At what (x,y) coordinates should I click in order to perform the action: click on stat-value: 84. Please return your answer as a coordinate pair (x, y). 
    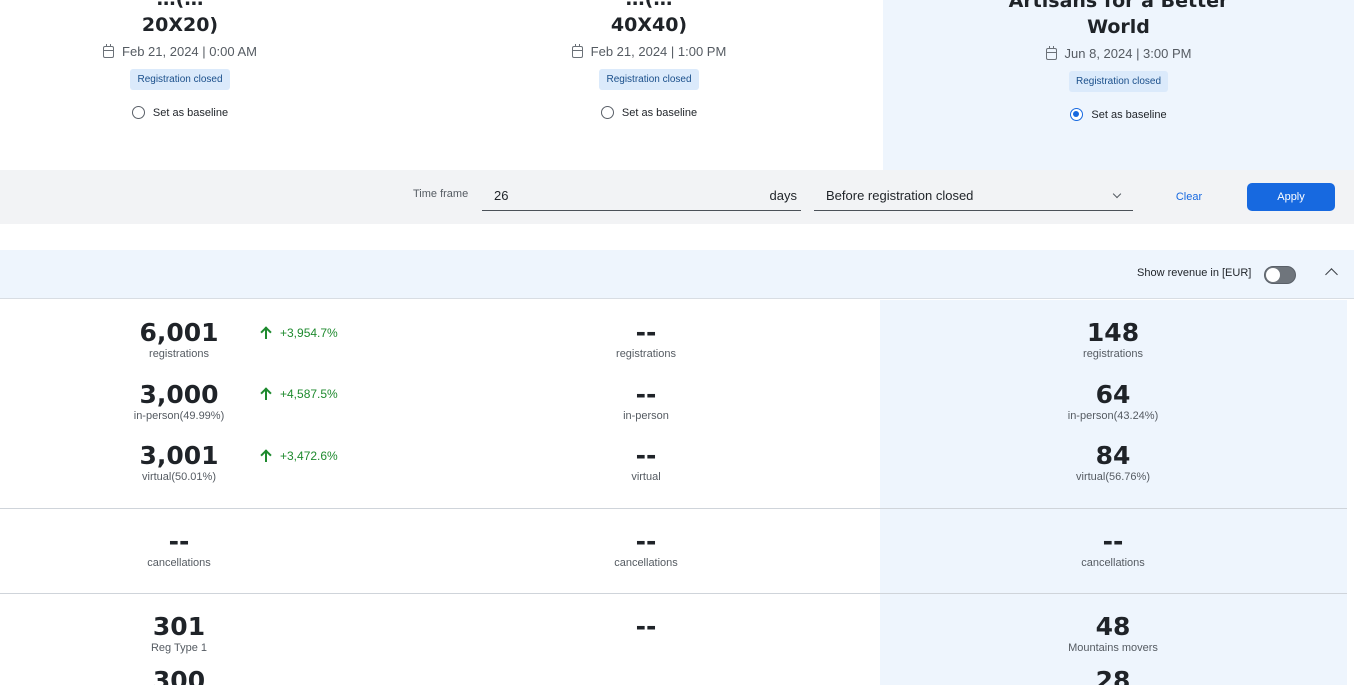
    Looking at the image, I should click on (1113, 455).